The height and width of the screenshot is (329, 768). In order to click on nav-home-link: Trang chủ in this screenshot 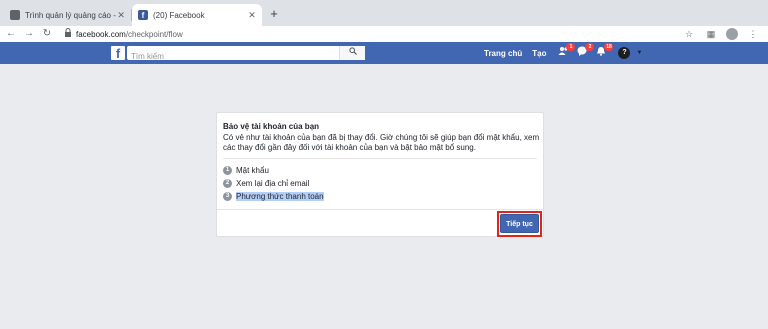, I will do `click(503, 53)`.